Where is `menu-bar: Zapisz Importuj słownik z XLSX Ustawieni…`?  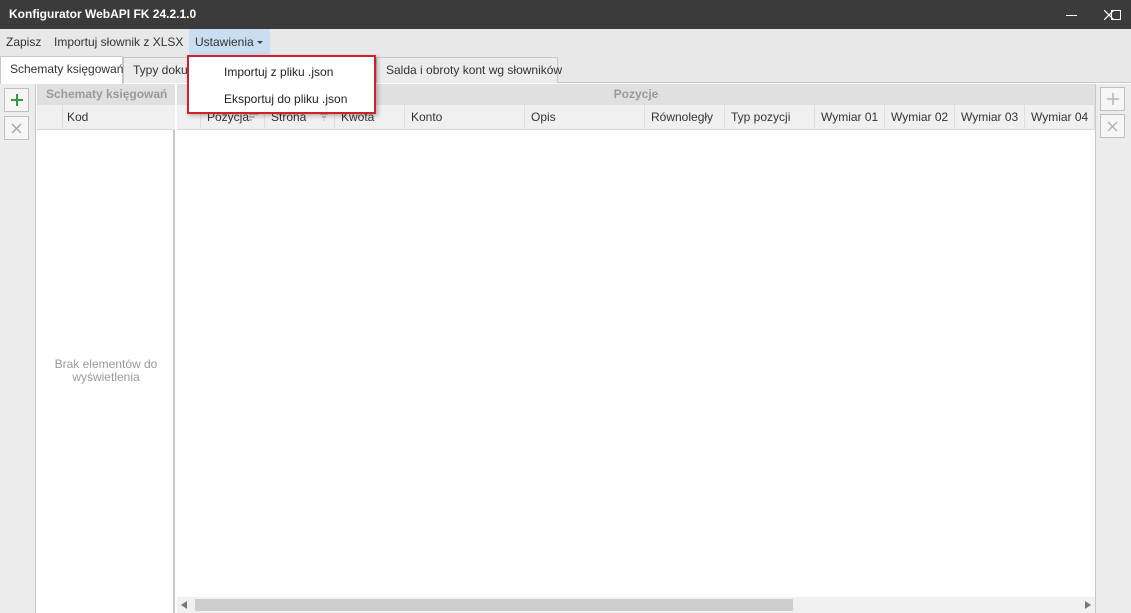
menu-bar: Zapisz Importuj słownik z XLSX Ustawieni… is located at coordinates (565, 42).